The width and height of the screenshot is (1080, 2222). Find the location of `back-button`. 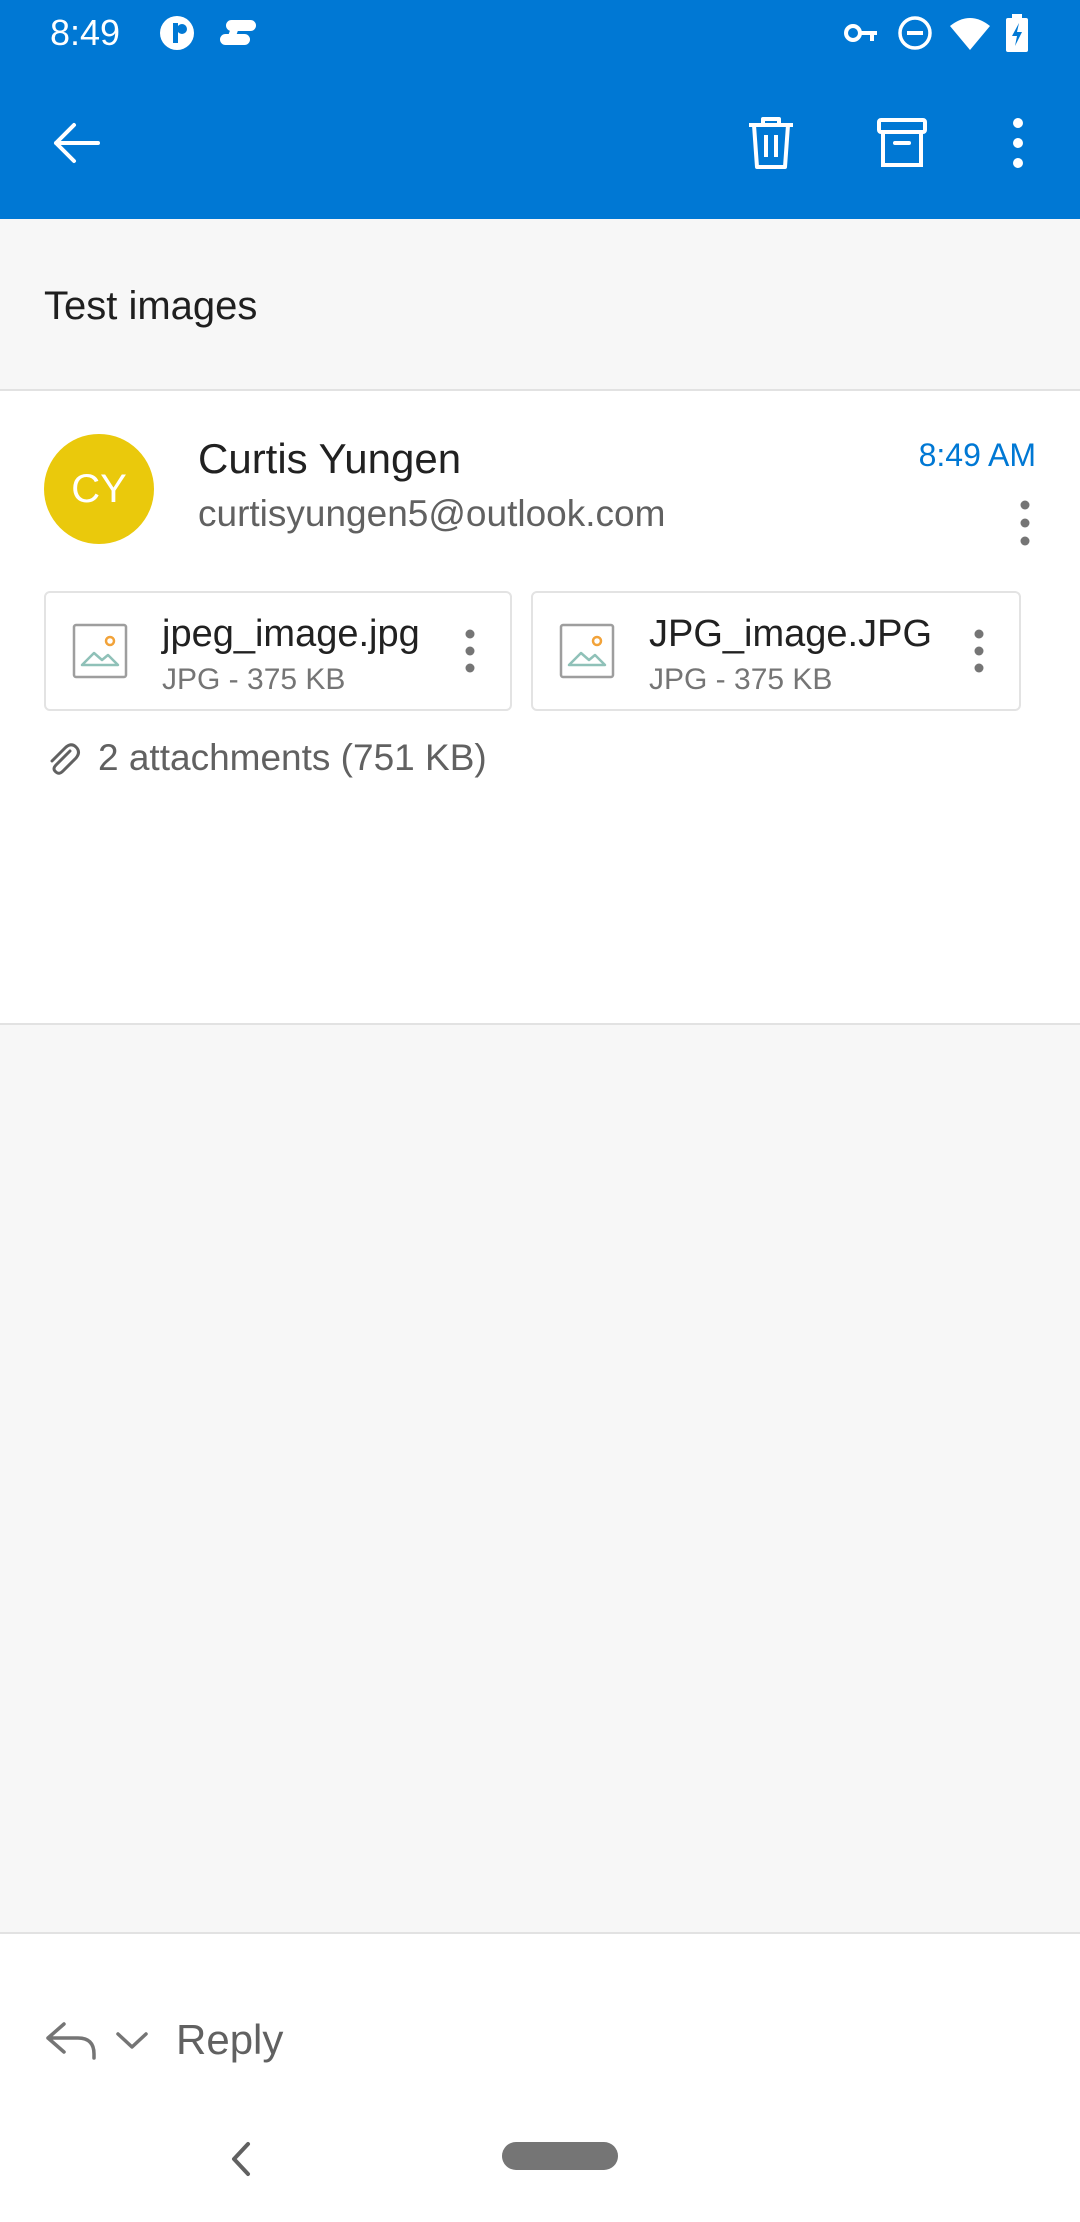

back-button is located at coordinates (76, 143).